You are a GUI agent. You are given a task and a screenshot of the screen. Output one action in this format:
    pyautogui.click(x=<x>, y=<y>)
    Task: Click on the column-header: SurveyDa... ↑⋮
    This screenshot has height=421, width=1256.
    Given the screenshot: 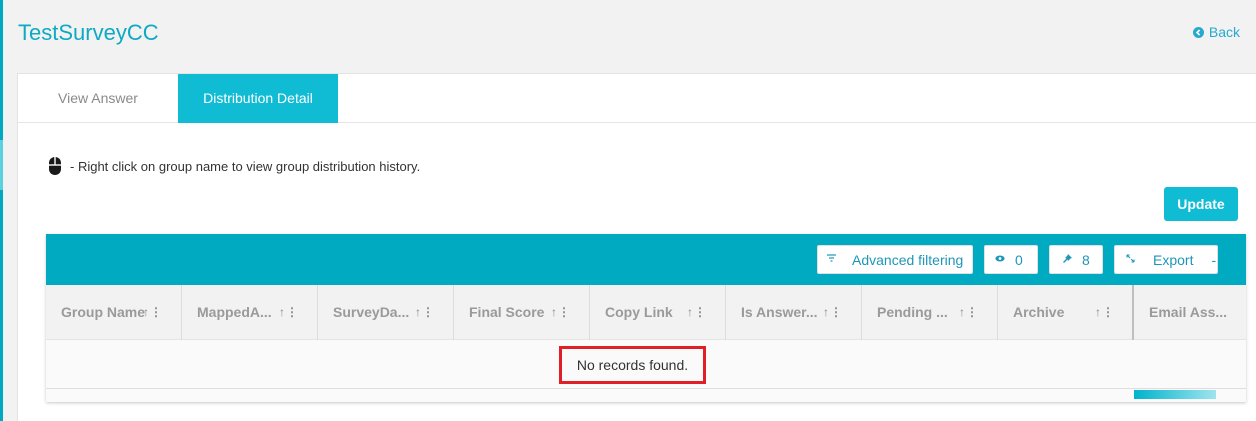 What is the action you would take?
    pyautogui.click(x=386, y=312)
    